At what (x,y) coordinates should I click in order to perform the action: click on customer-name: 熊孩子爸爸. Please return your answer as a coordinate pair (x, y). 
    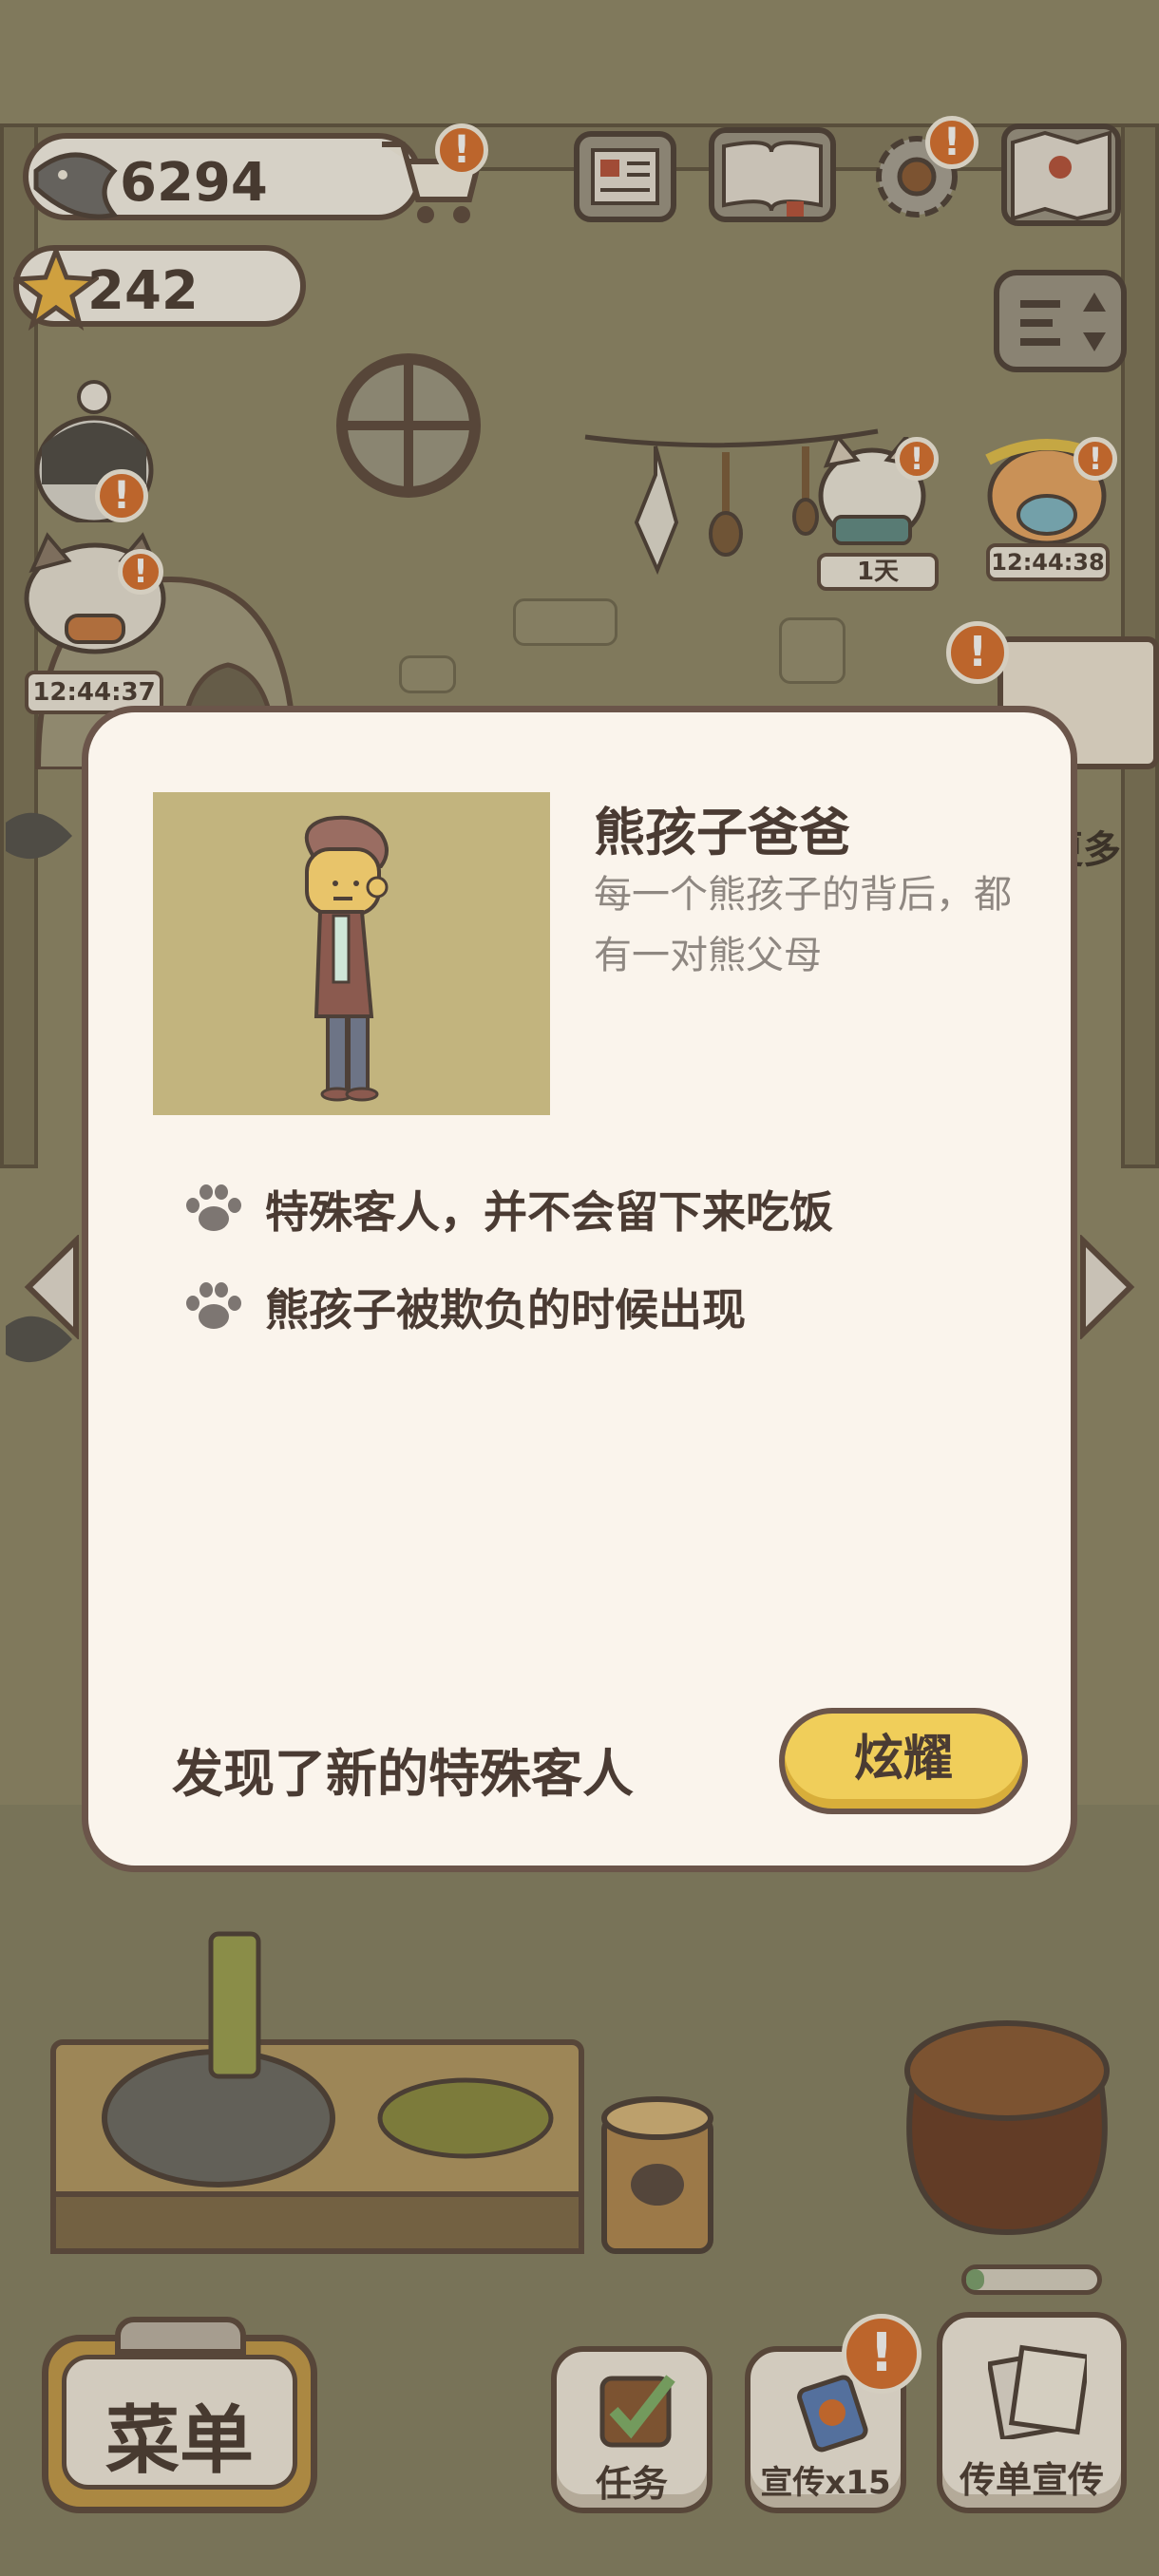
    Looking at the image, I should click on (722, 832).